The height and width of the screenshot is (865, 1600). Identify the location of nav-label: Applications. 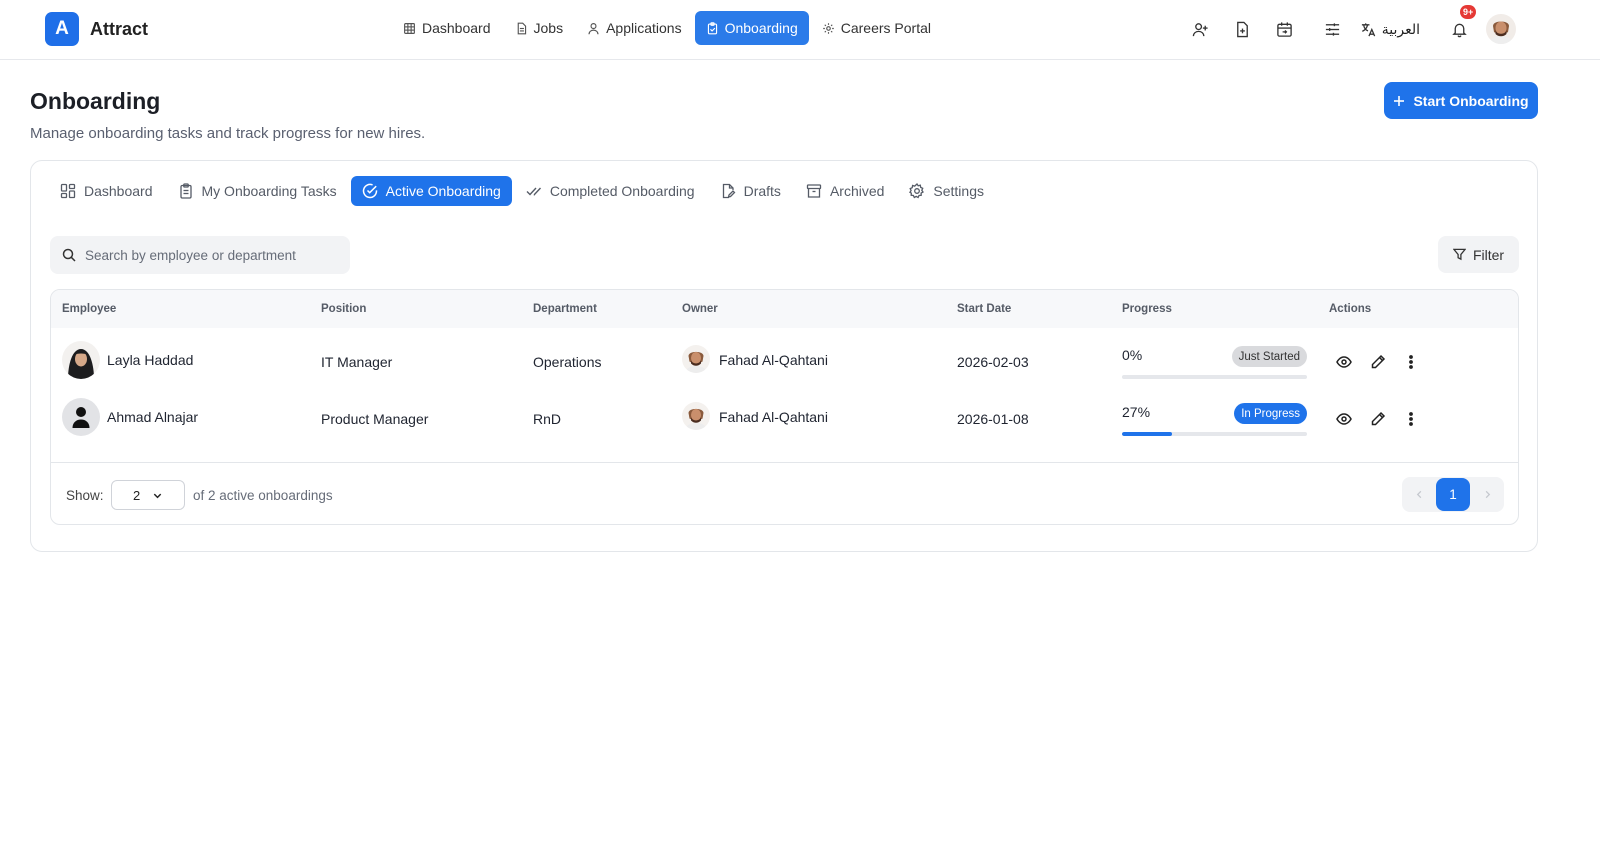
(644, 28).